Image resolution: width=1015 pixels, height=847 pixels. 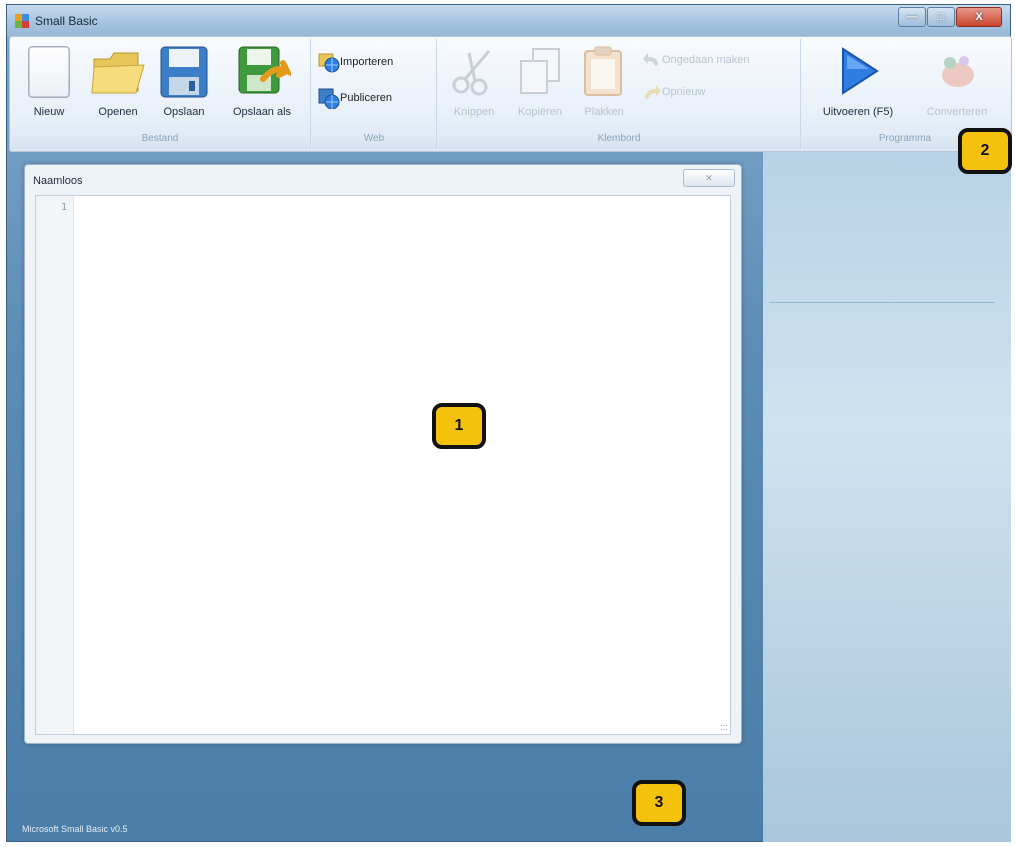 What do you see at coordinates (329, 98) in the screenshot?
I see `publish-globe-icon` at bounding box center [329, 98].